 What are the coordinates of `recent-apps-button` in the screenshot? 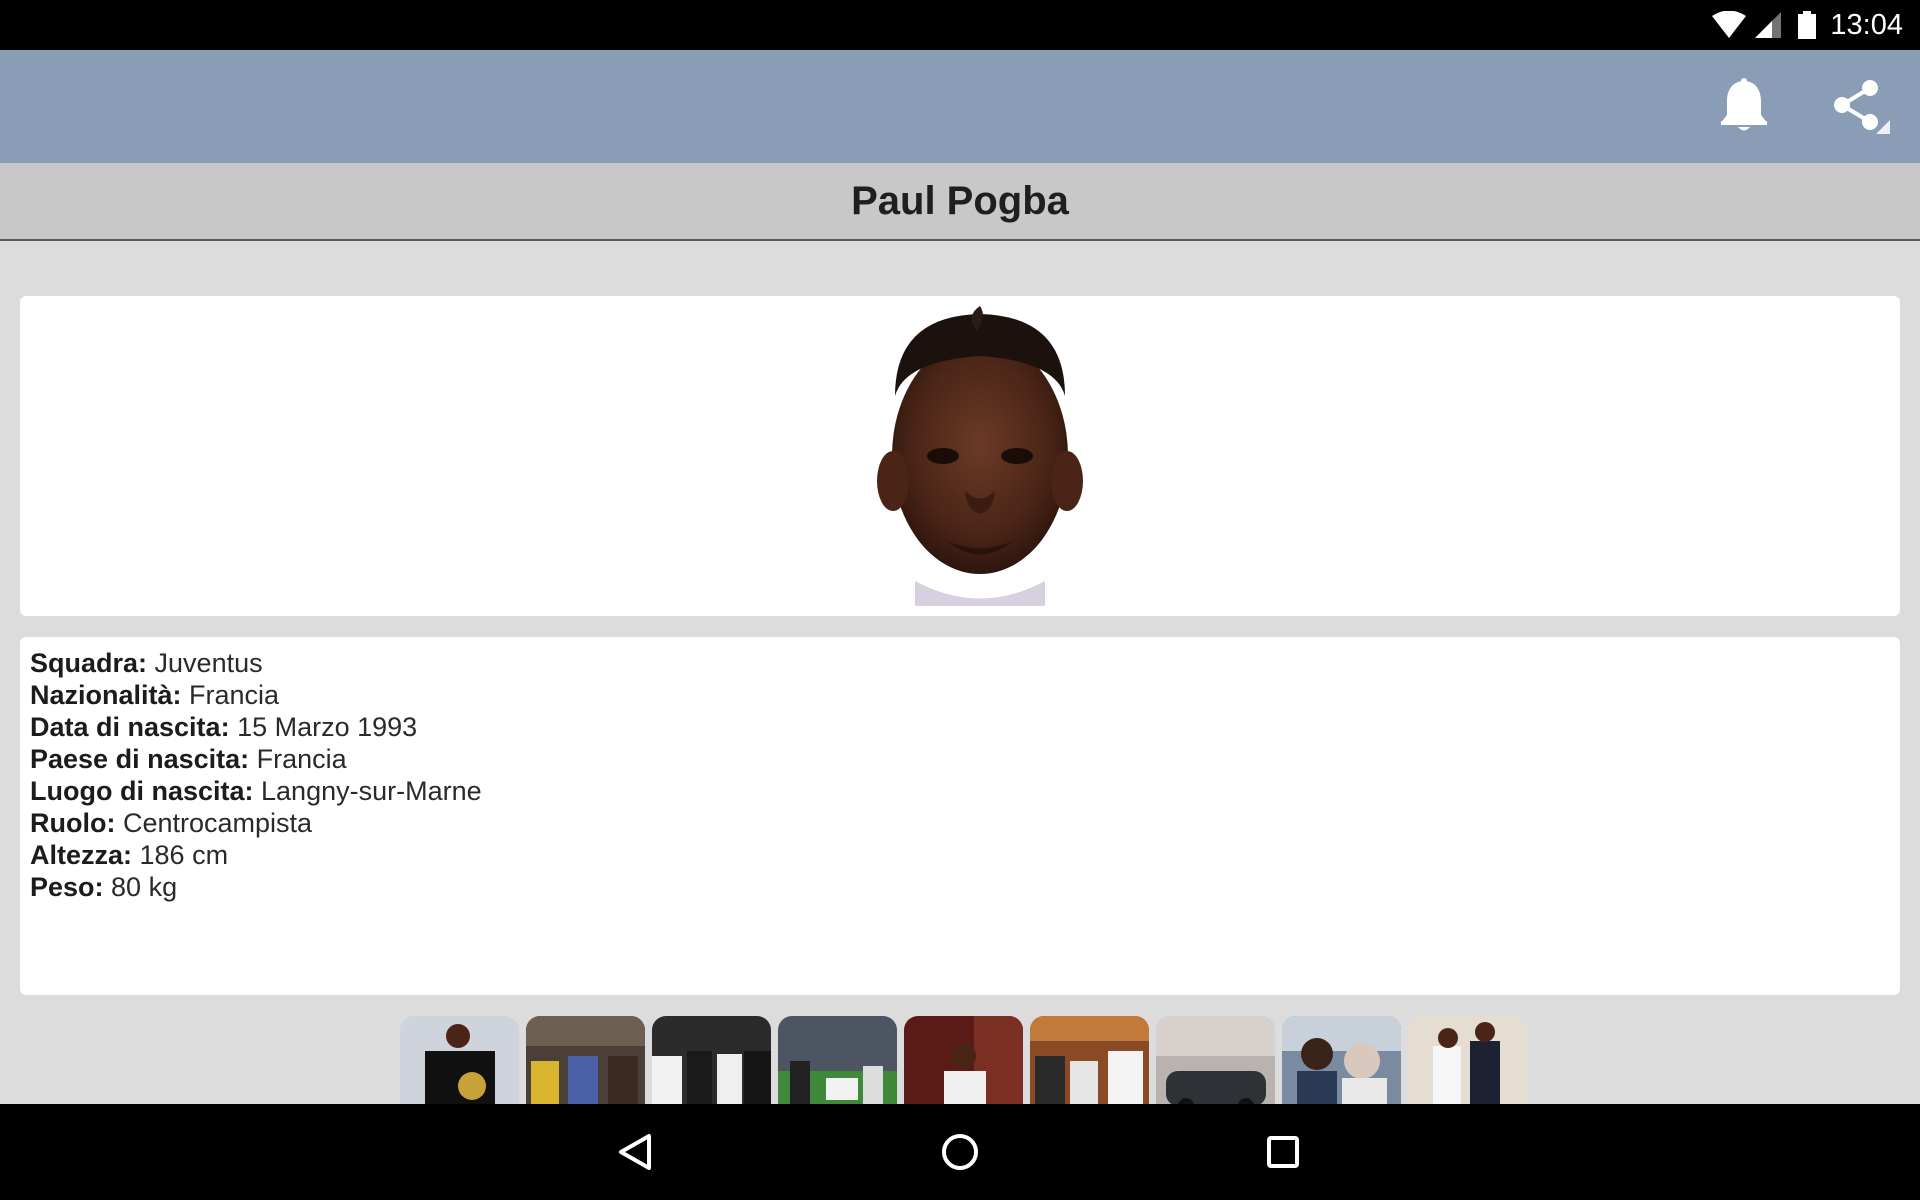 It's located at (1283, 1154).